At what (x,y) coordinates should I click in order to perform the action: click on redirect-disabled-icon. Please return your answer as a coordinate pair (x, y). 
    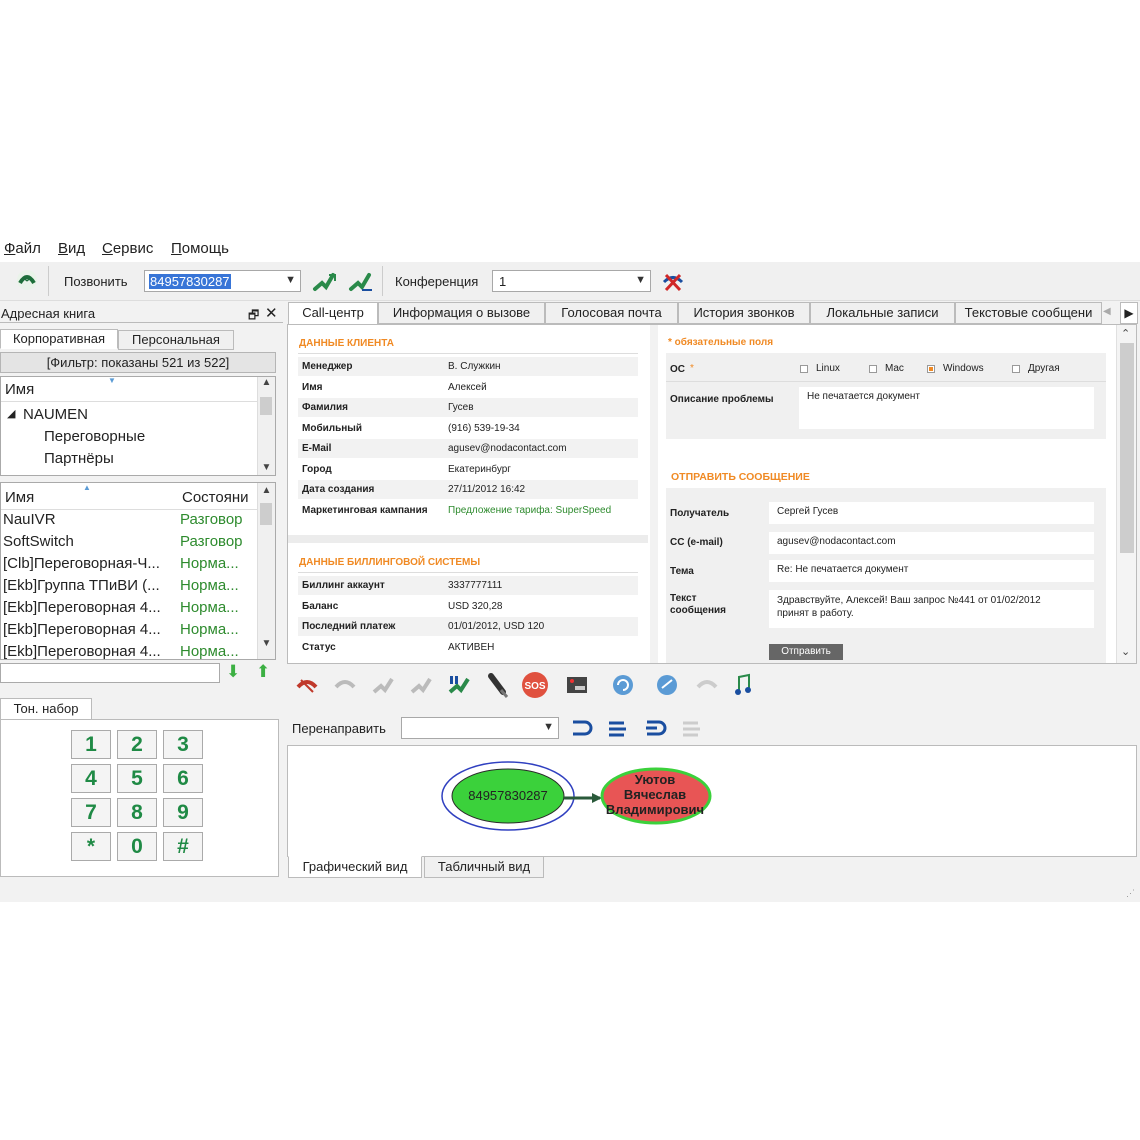
    Looking at the image, I should click on (692, 729).